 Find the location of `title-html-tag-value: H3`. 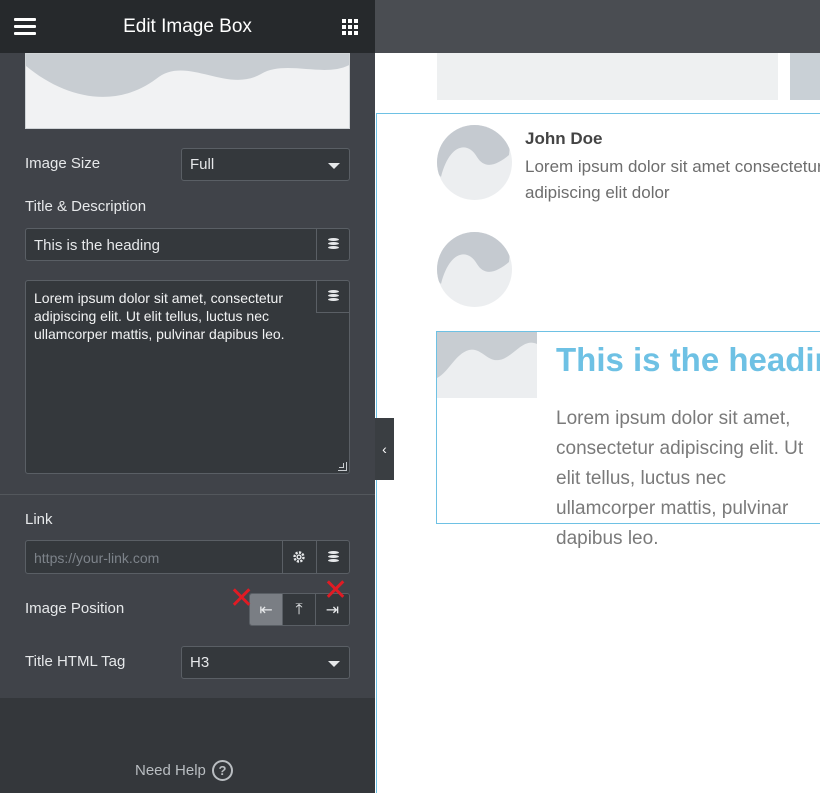

title-html-tag-value: H3 is located at coordinates (200, 662).